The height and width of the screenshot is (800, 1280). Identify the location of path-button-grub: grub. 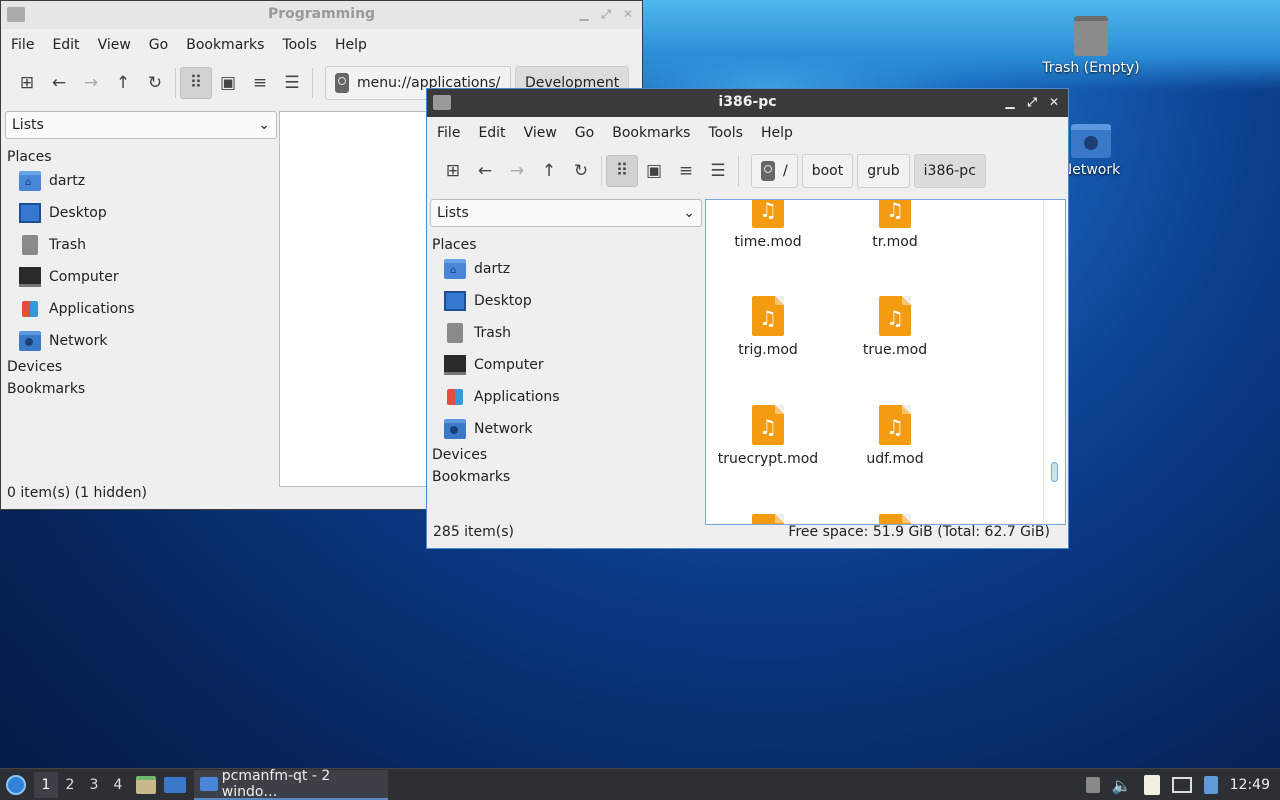
(883, 171).